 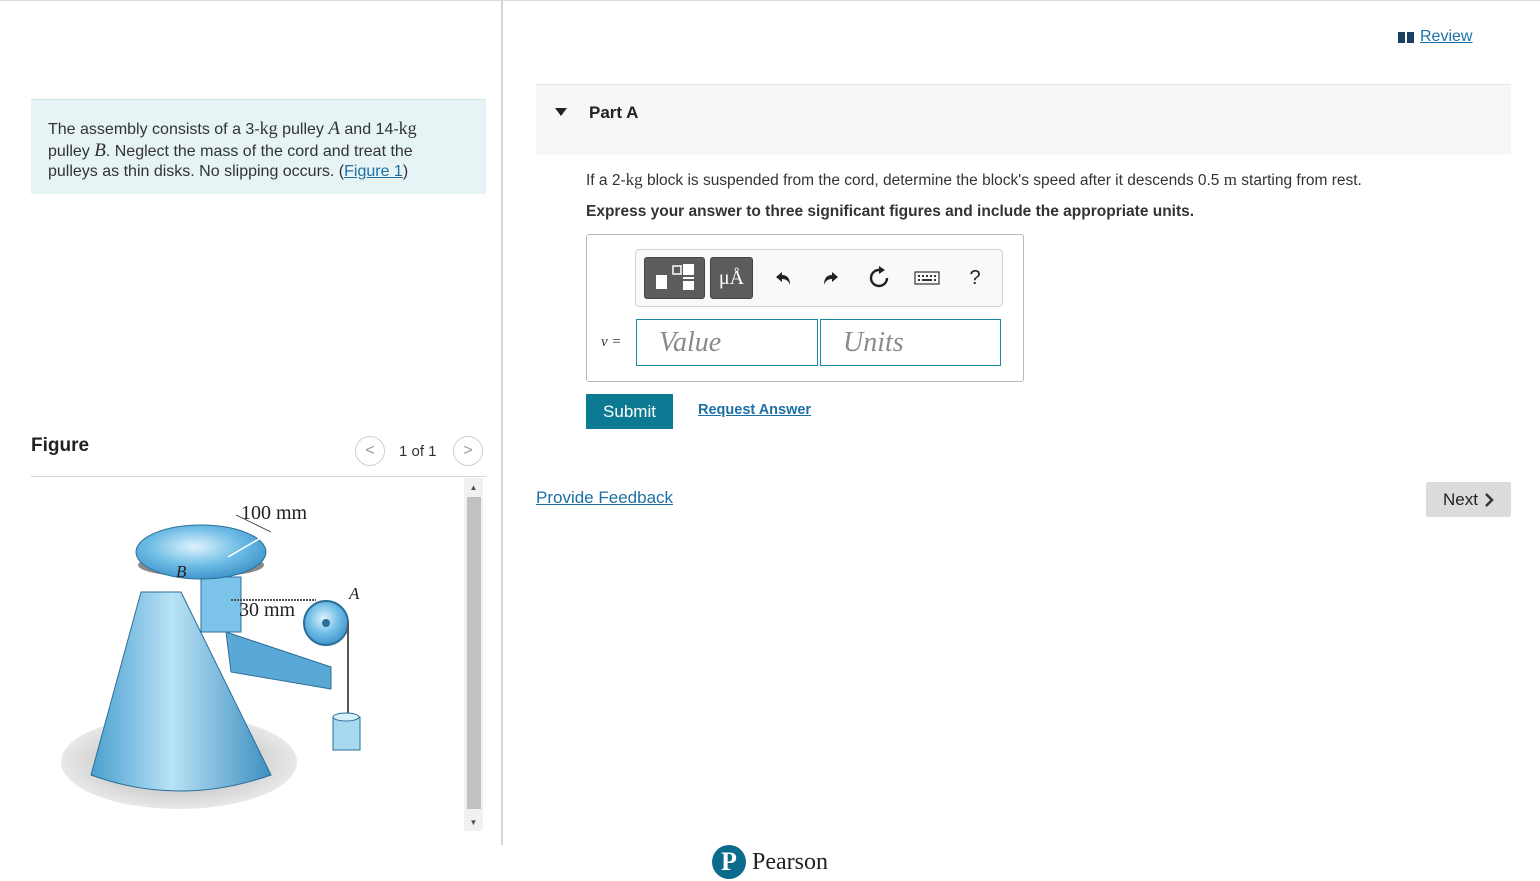 I want to click on reset-icon, so click(x=879, y=277).